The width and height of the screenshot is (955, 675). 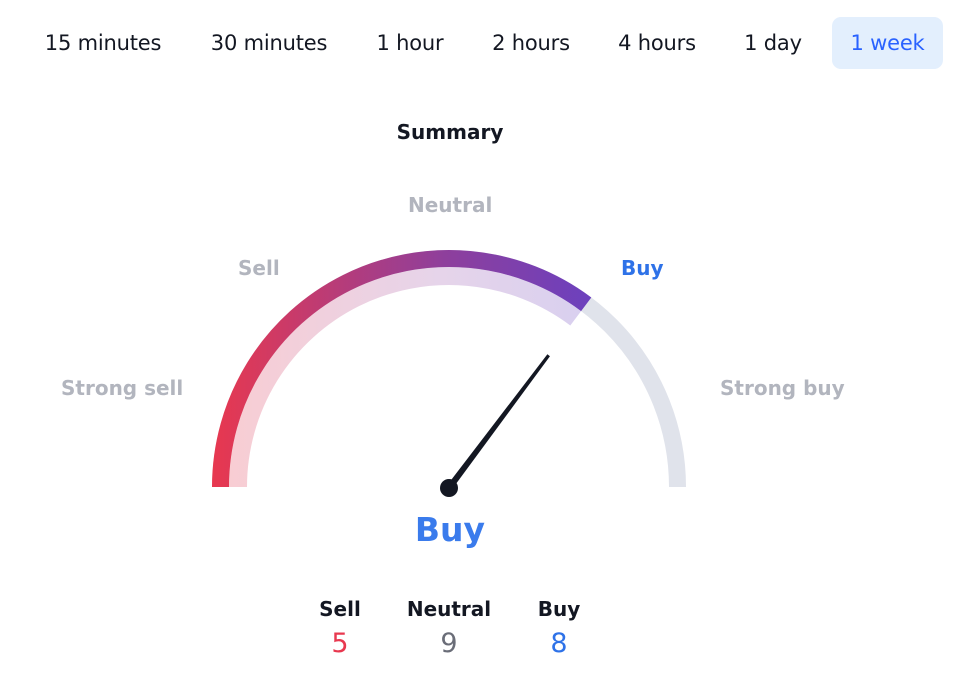 What do you see at coordinates (642, 268) in the screenshot?
I see `gauge-label-buy: Buy` at bounding box center [642, 268].